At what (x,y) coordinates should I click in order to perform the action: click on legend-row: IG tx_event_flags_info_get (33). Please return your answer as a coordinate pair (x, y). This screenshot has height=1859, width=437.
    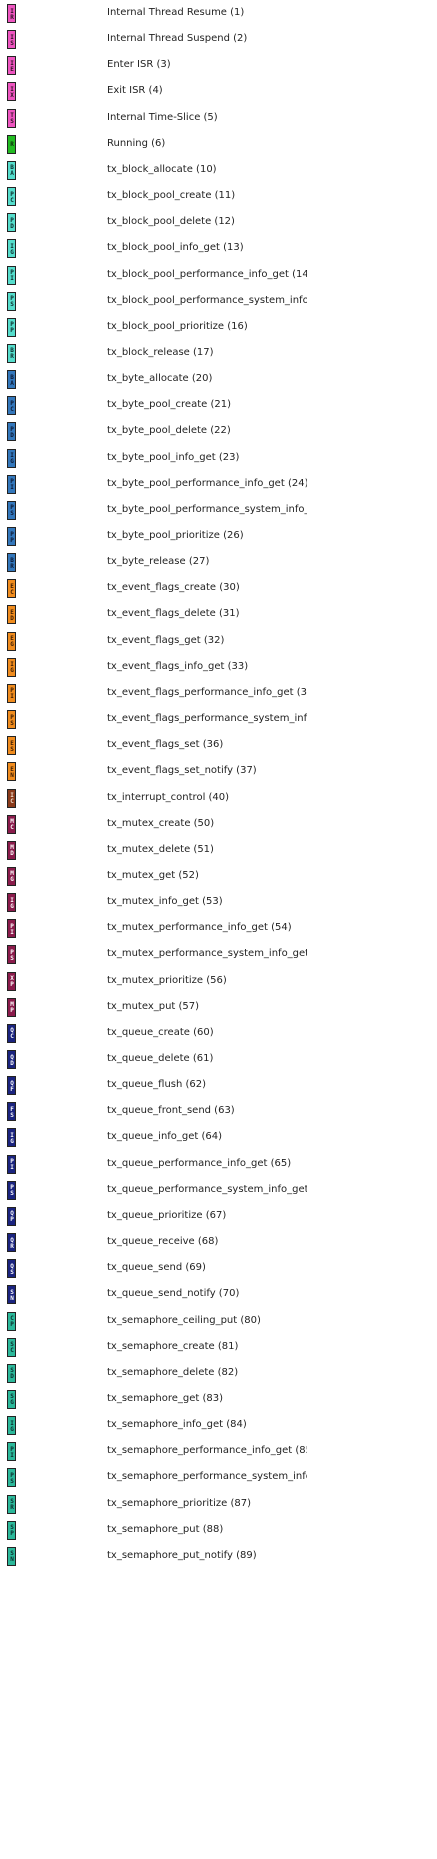
    Looking at the image, I should click on (218, 670).